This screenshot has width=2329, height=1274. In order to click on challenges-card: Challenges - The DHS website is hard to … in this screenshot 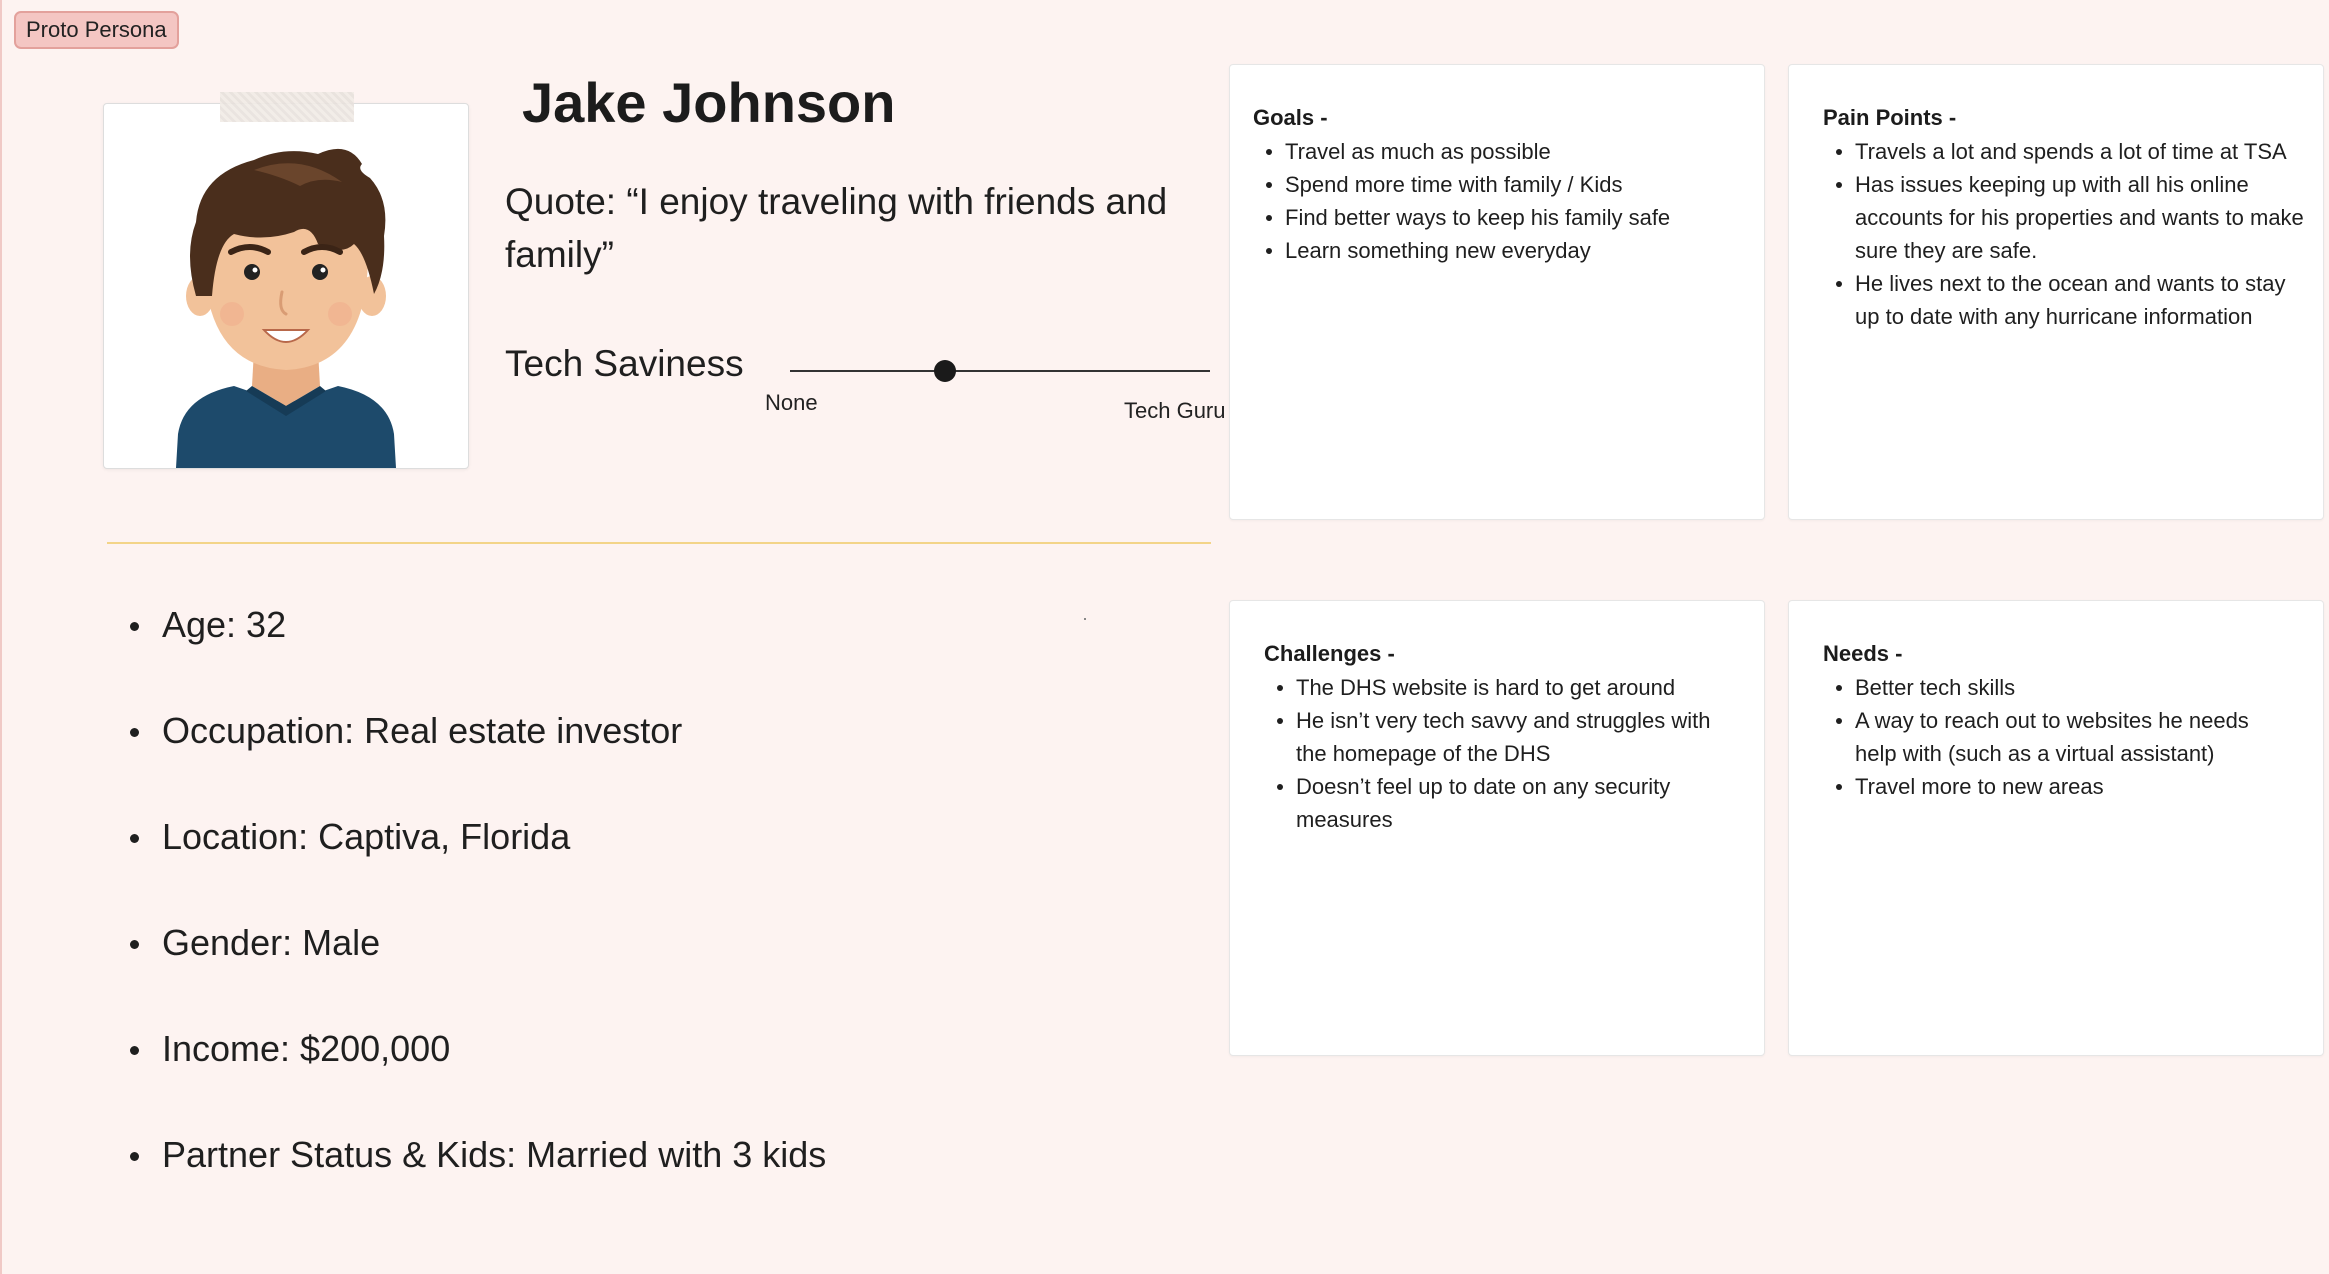, I will do `click(1497, 828)`.